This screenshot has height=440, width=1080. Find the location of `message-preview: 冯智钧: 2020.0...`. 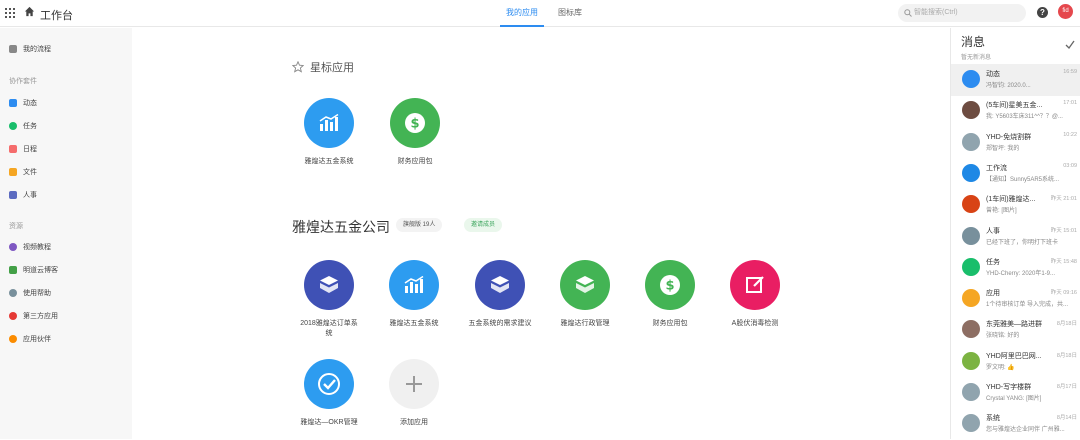

message-preview: 冯智钧: 2020.0... is located at coordinates (1008, 86).